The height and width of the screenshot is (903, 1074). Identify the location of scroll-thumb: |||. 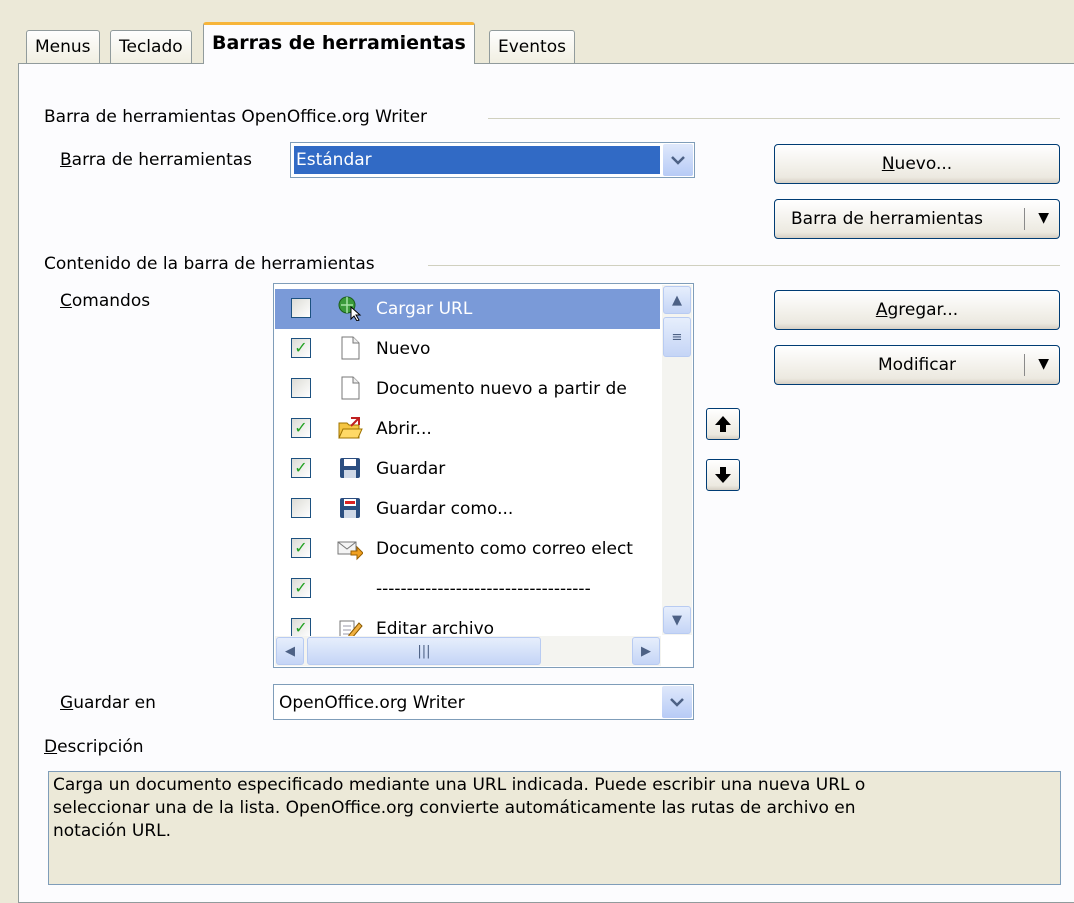
(424, 651).